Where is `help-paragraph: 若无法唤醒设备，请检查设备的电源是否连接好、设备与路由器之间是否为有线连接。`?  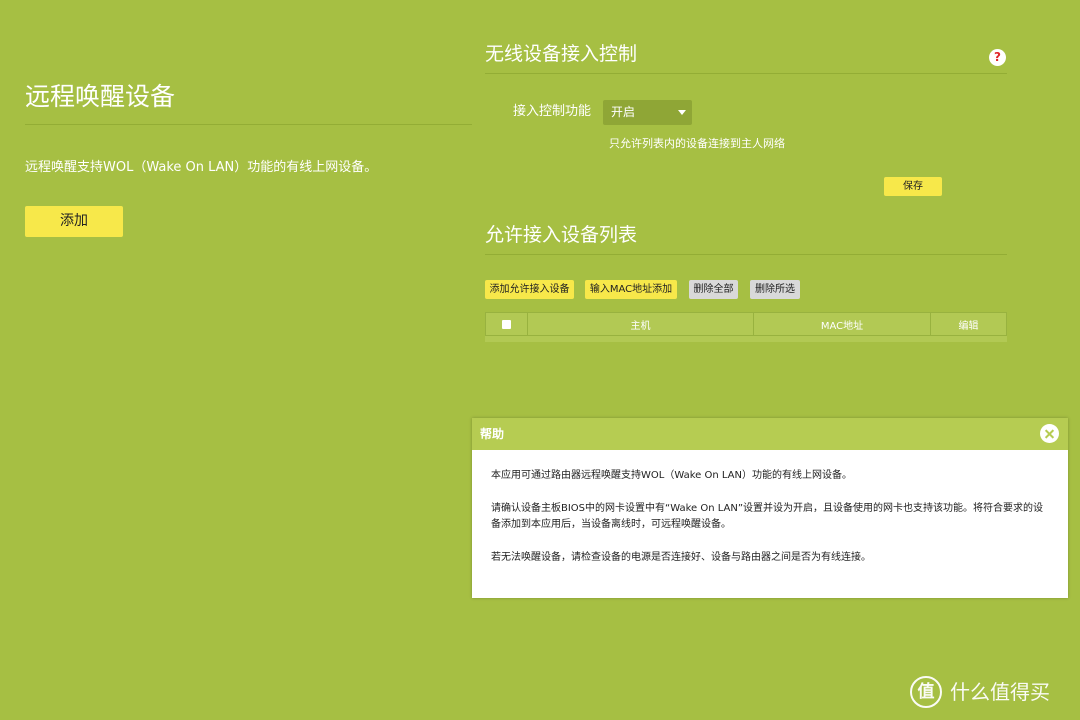 help-paragraph: 若无法唤醒设备，请检查设备的电源是否连接好、设备与路由器之间是否为有线连接。 is located at coordinates (681, 557).